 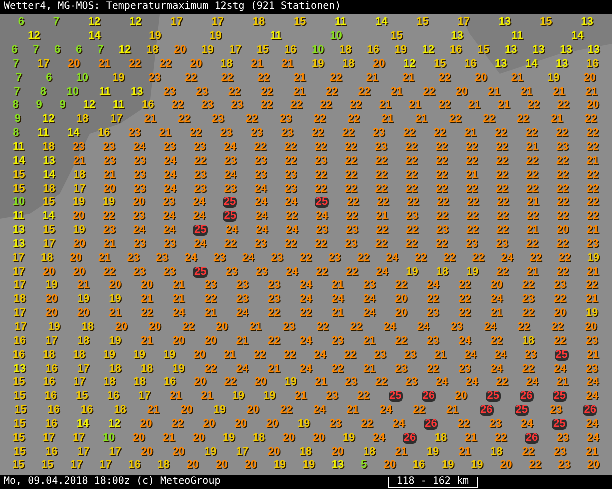 What do you see at coordinates (82, 78) in the screenshot?
I see `temperature-label: 10` at bounding box center [82, 78].